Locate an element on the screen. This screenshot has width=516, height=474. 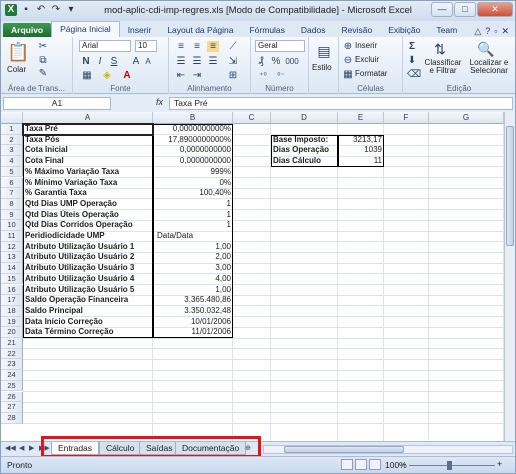
vertical-scrollbar is located at coordinates (509, 276).